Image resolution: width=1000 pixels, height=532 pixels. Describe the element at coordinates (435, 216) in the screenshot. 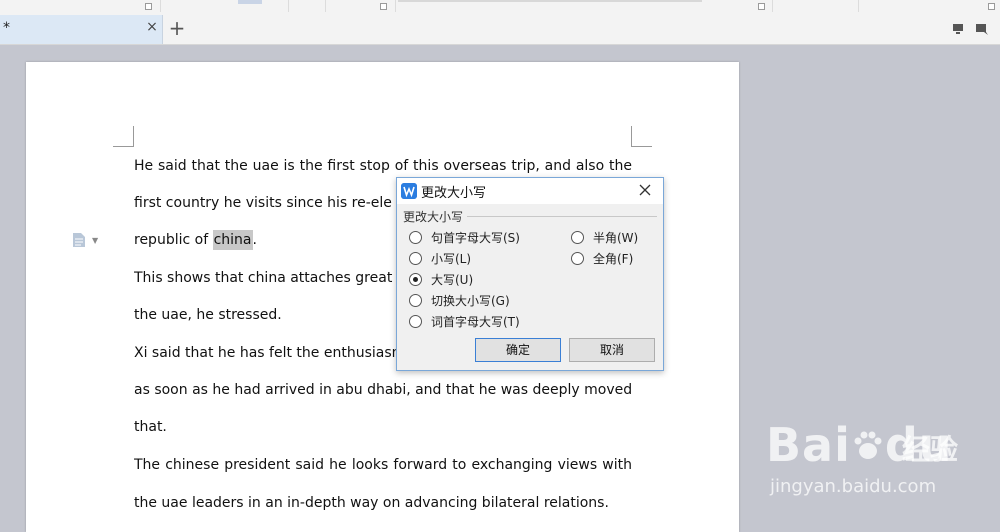

I see `group-label: 更改大小写` at that location.